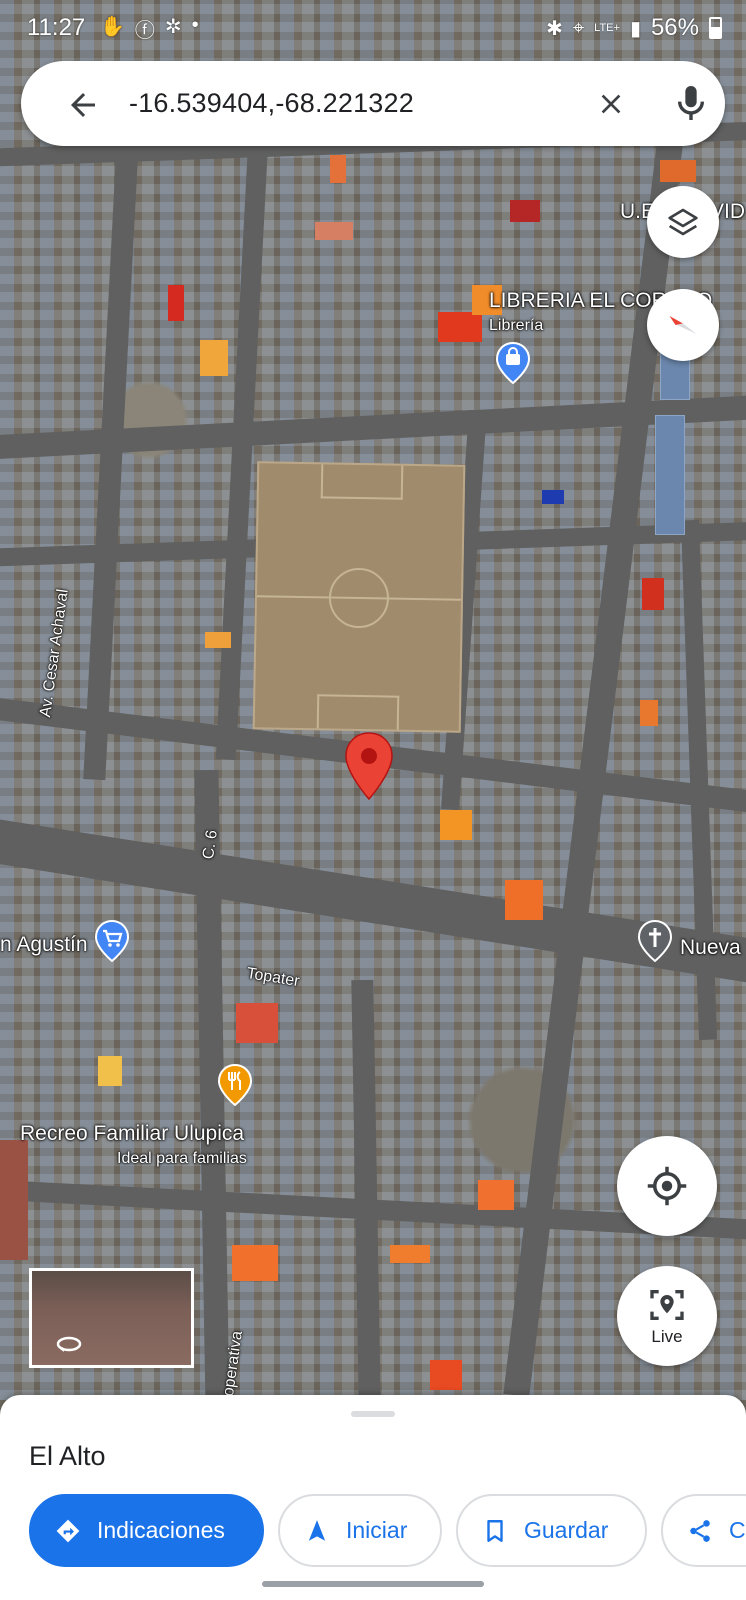 Image resolution: width=746 pixels, height=1600 pixels. I want to click on map-label-bookstore-category: Librería, so click(516, 325).